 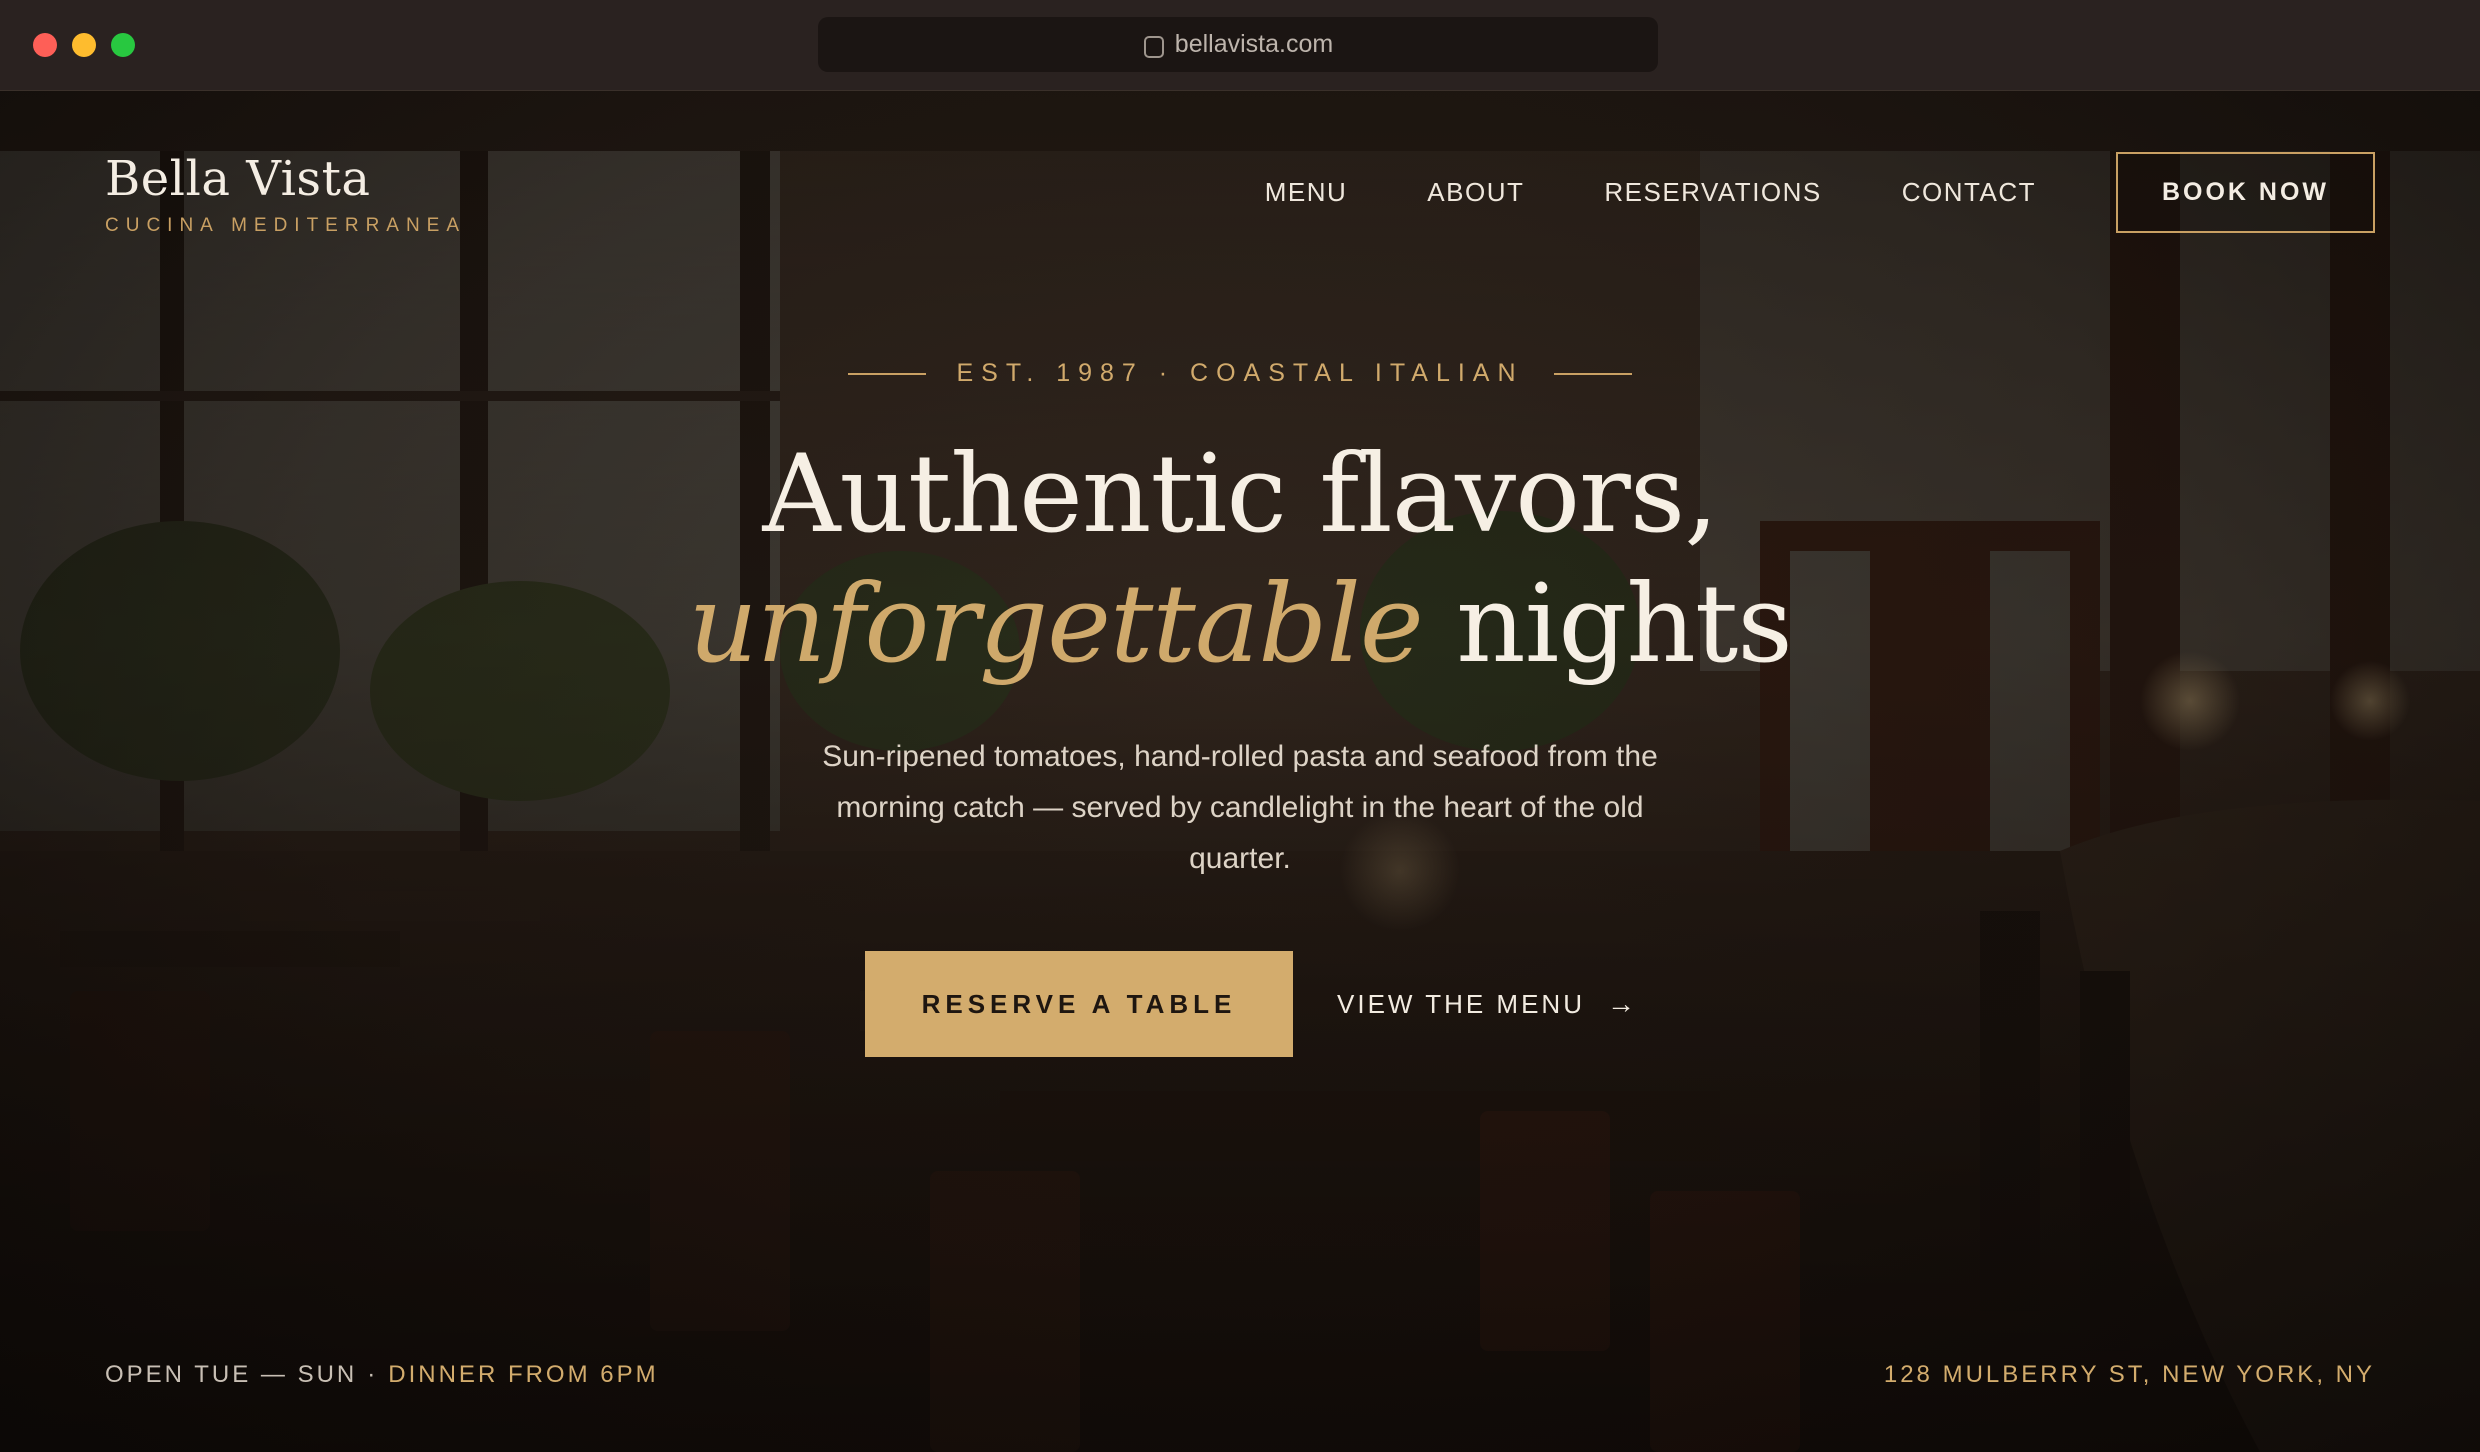 I want to click on eyebrow-text: EST. 1987 · COASTAL ITALIAN, so click(x=1240, y=373).